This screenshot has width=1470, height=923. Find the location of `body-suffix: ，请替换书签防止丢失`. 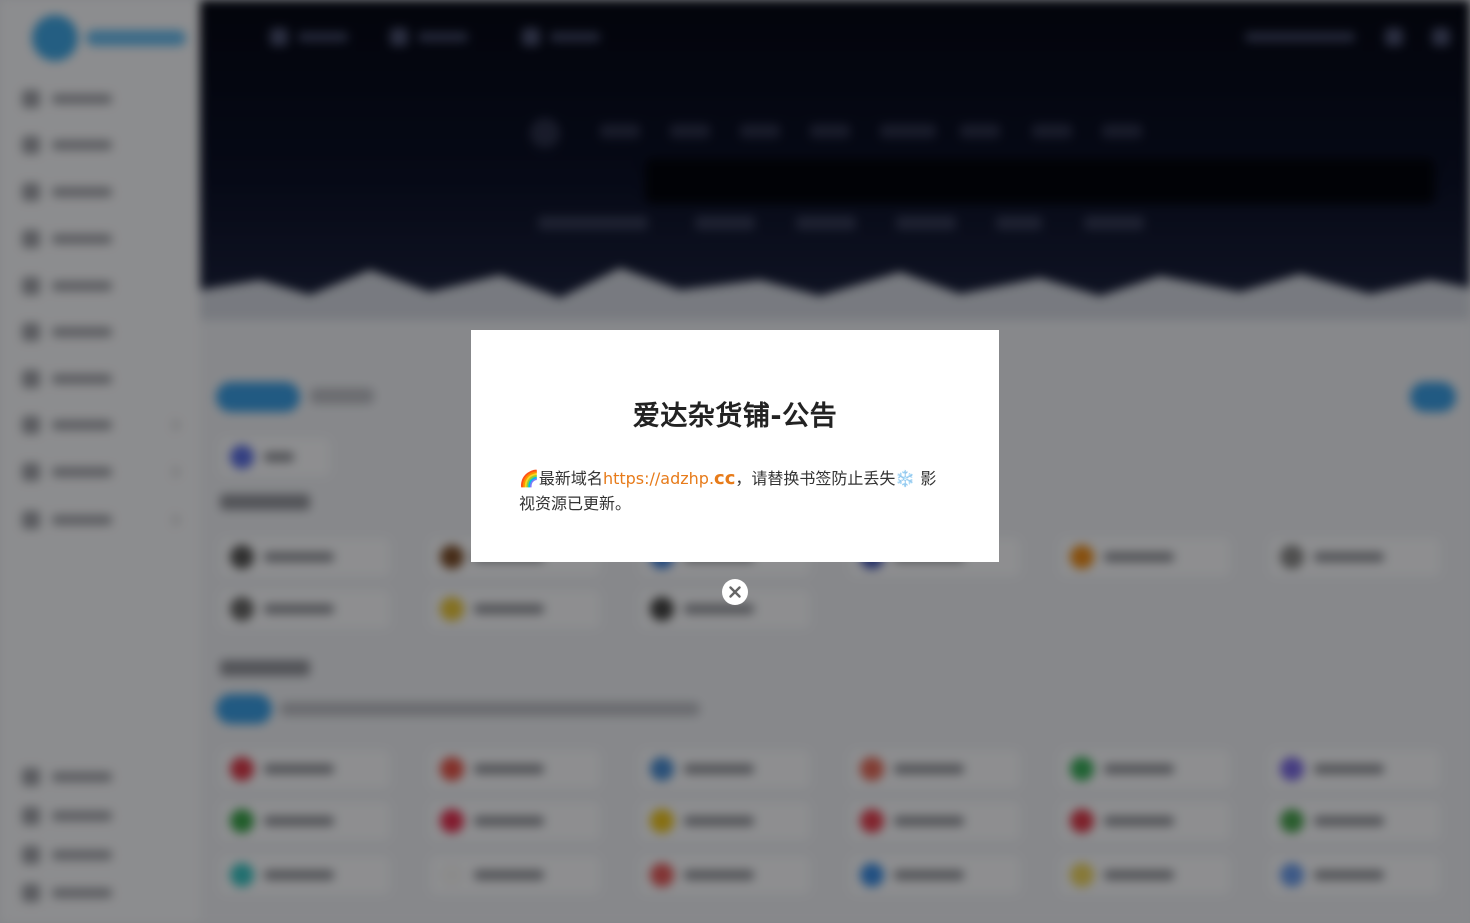

body-suffix: ，请替换书签防止丢失 is located at coordinates (815, 478).